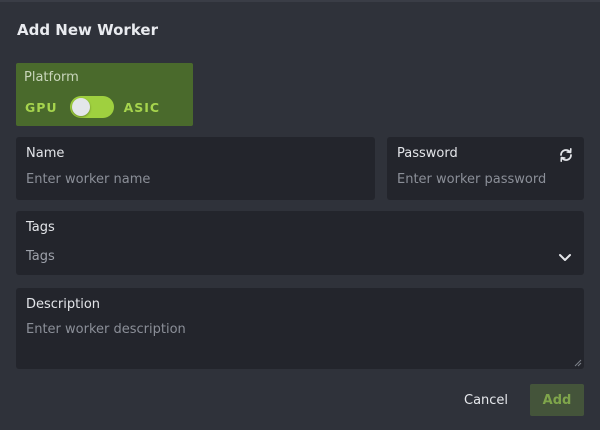 The height and width of the screenshot is (430, 600). Describe the element at coordinates (427, 153) in the screenshot. I see `password-label: Password` at that location.